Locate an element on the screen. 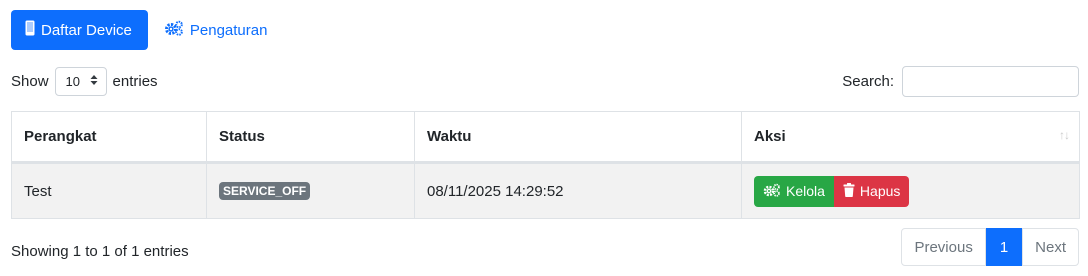 The width and height of the screenshot is (1088, 276). tab-pengaturan-label: Pengaturan is located at coordinates (228, 30).